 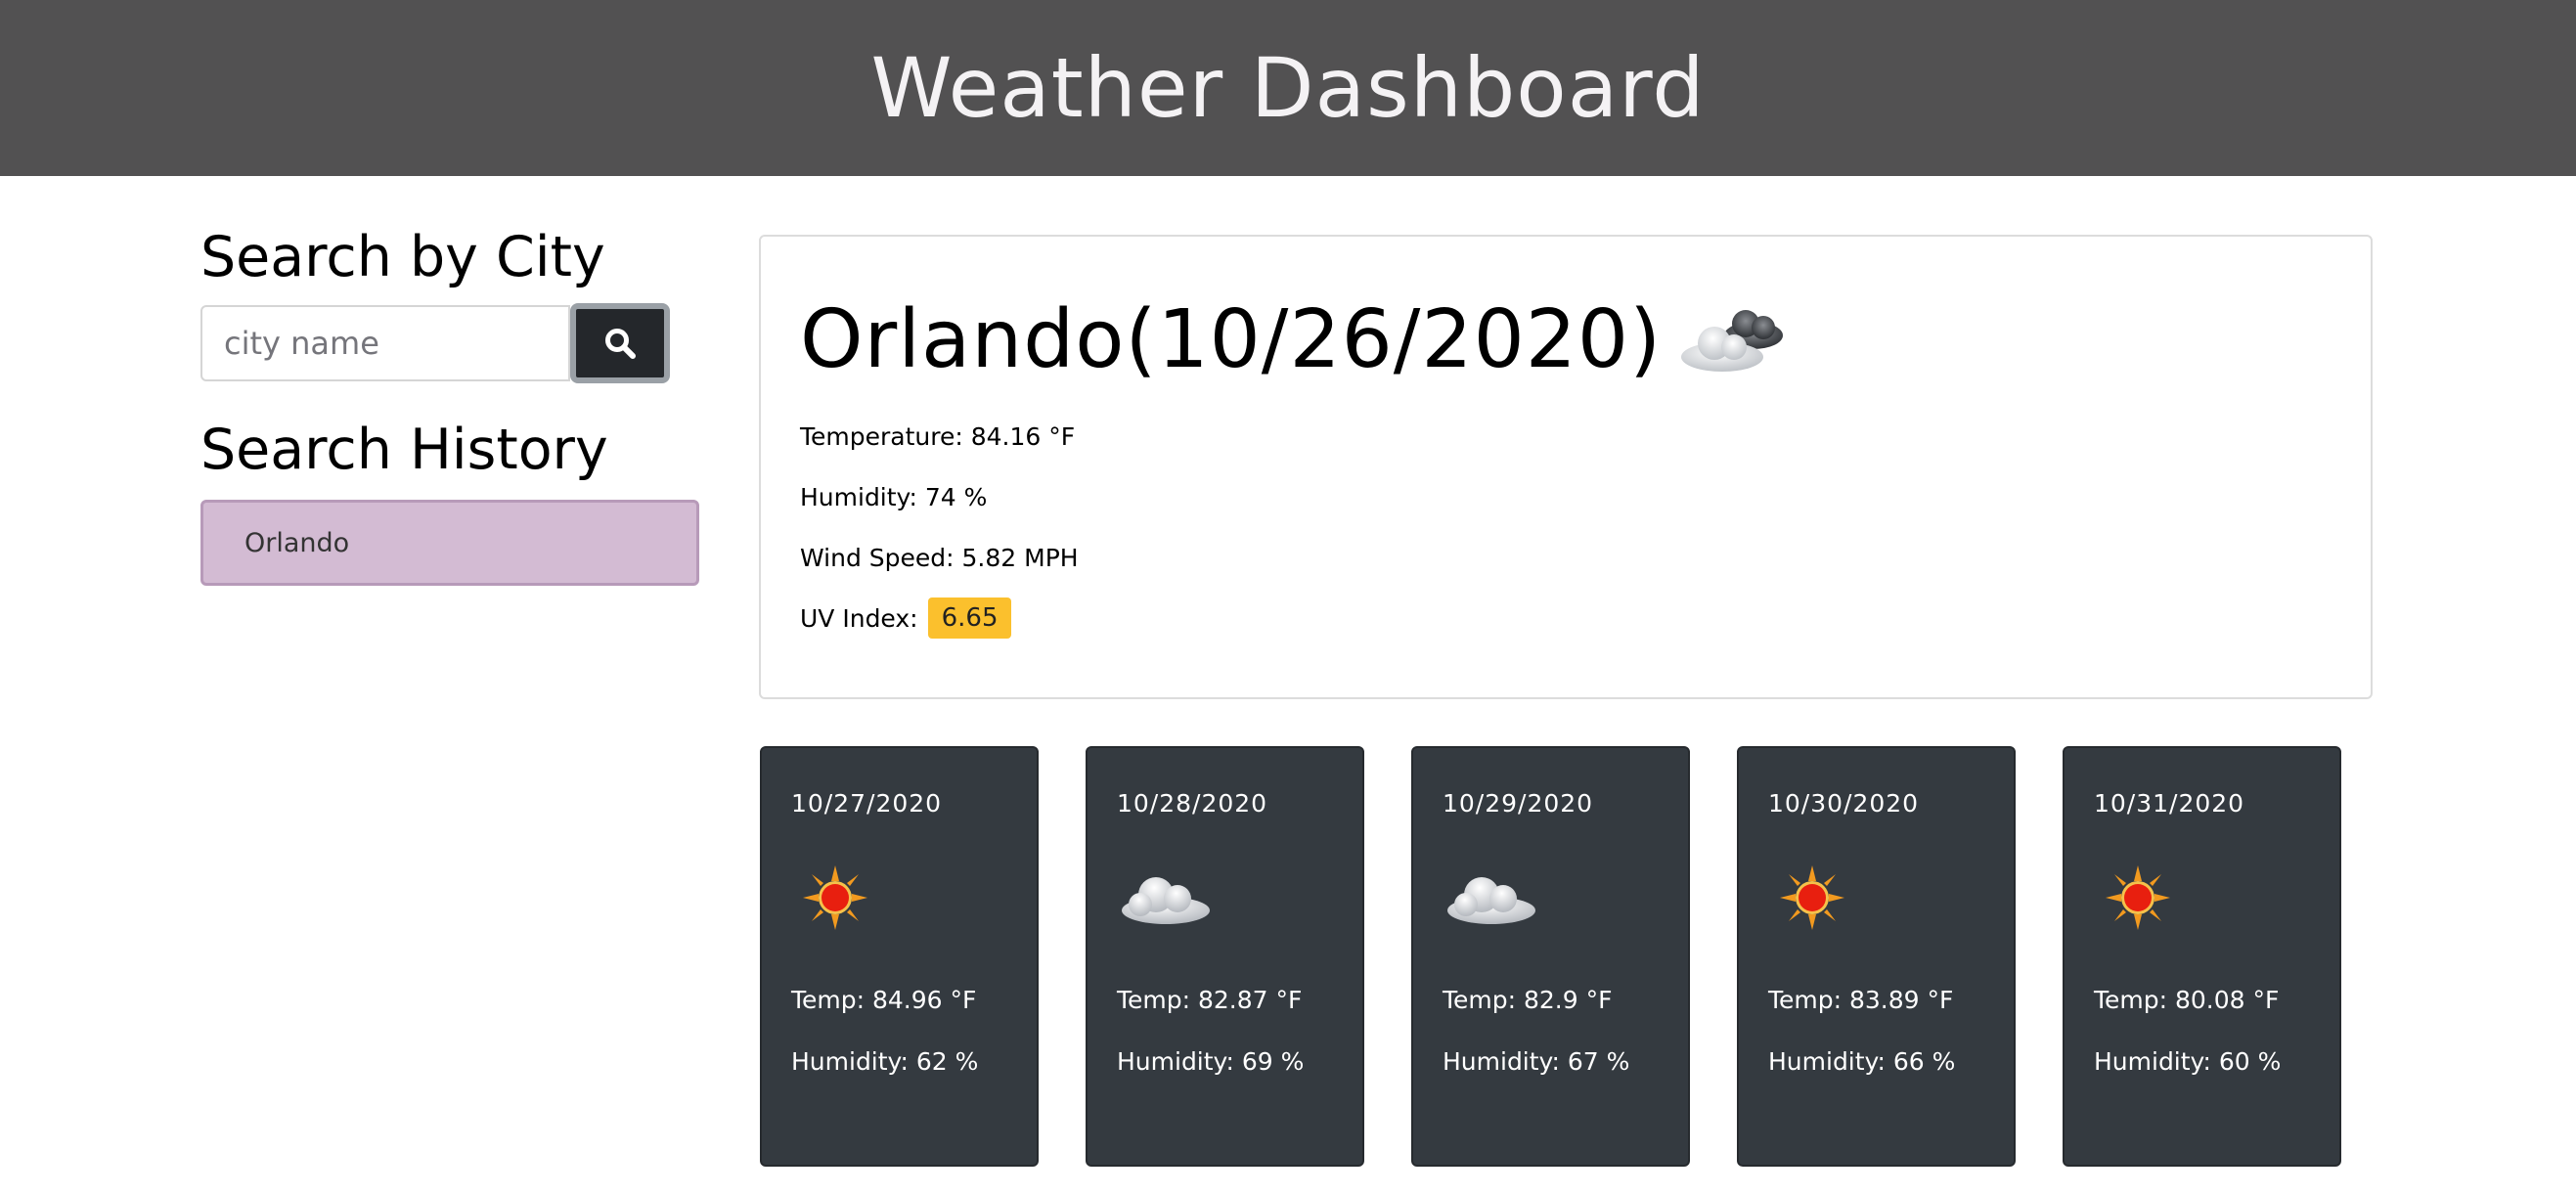 I want to click on forecast-humidity: Humidity: 66 %, so click(x=1862, y=1062).